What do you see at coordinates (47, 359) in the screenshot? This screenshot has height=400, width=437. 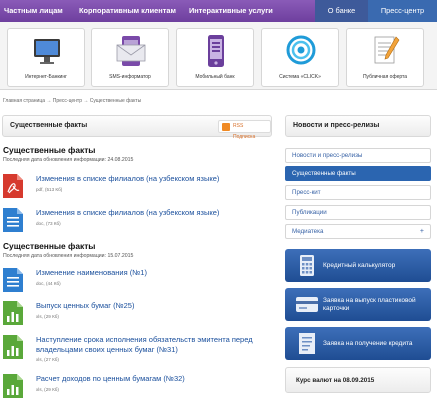 I see `document-meta: xls, (27 Кб)` at bounding box center [47, 359].